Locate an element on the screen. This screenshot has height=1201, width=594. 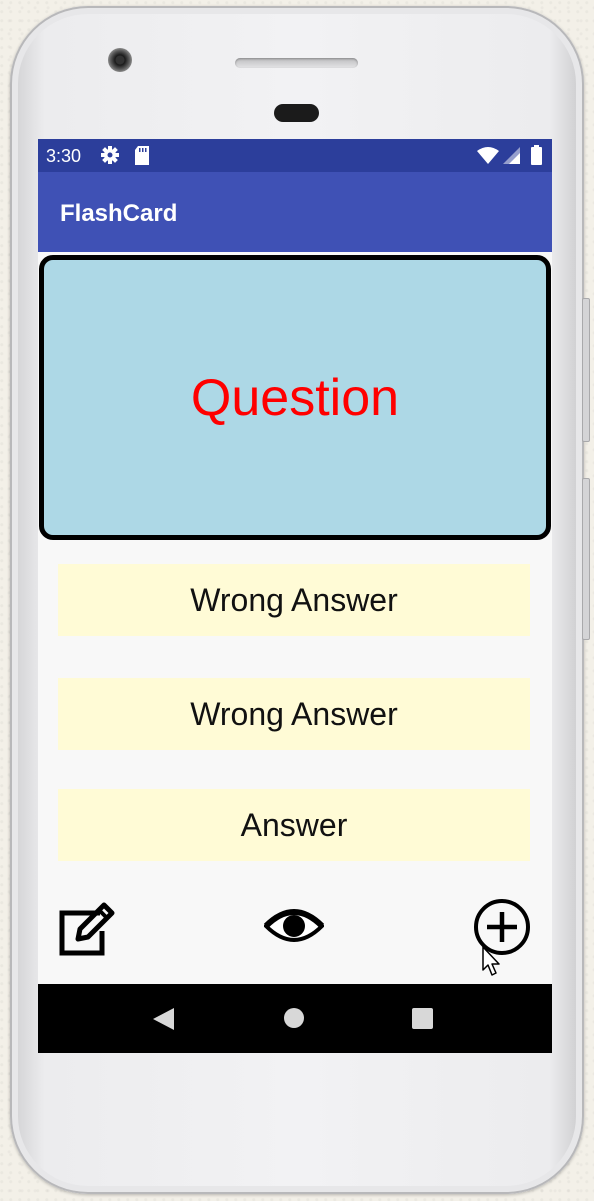
sd-card-icon is located at coordinates (142, 158).